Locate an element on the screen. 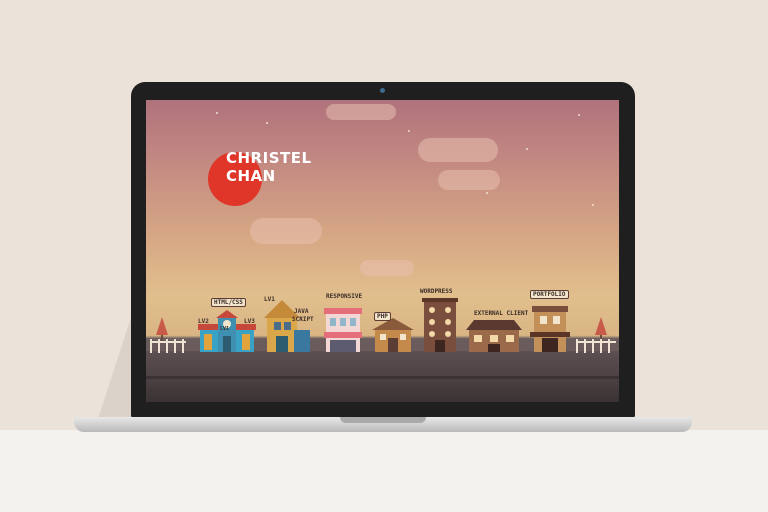 This screenshot has height=512, width=768. label-script: SCRIPT is located at coordinates (303, 319).